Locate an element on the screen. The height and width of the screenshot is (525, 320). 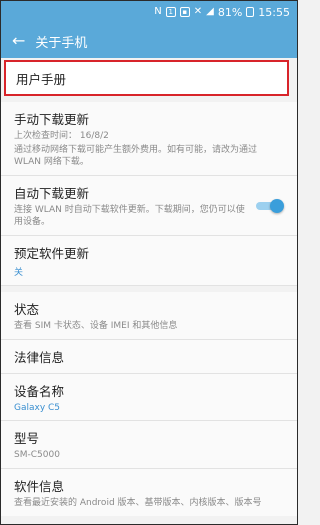
manual-update-desc: 通过移动网络下载可能产生额外费用。如有可能，请改为通过 WLAN 网络下载。 is located at coordinates (136, 156).